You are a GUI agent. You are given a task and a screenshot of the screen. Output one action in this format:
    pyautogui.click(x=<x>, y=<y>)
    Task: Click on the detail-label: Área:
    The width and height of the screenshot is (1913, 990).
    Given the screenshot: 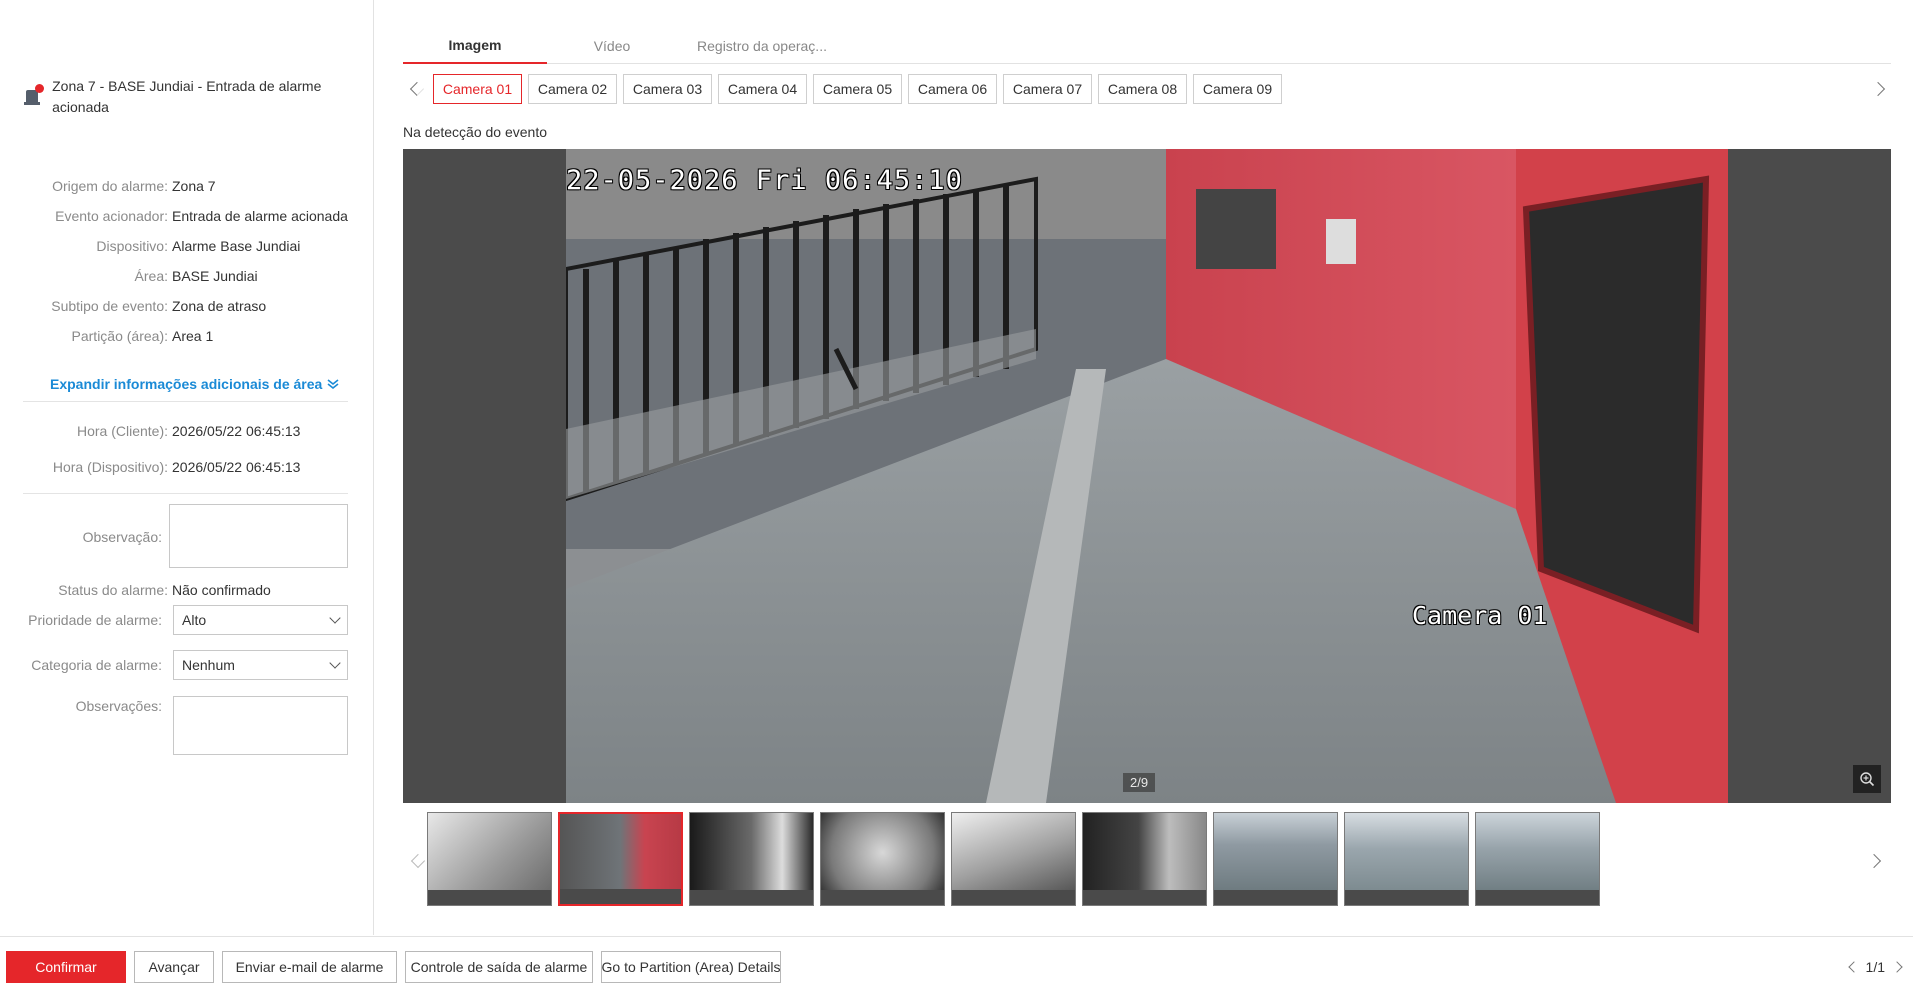 What is the action you would take?
    pyautogui.click(x=151, y=276)
    